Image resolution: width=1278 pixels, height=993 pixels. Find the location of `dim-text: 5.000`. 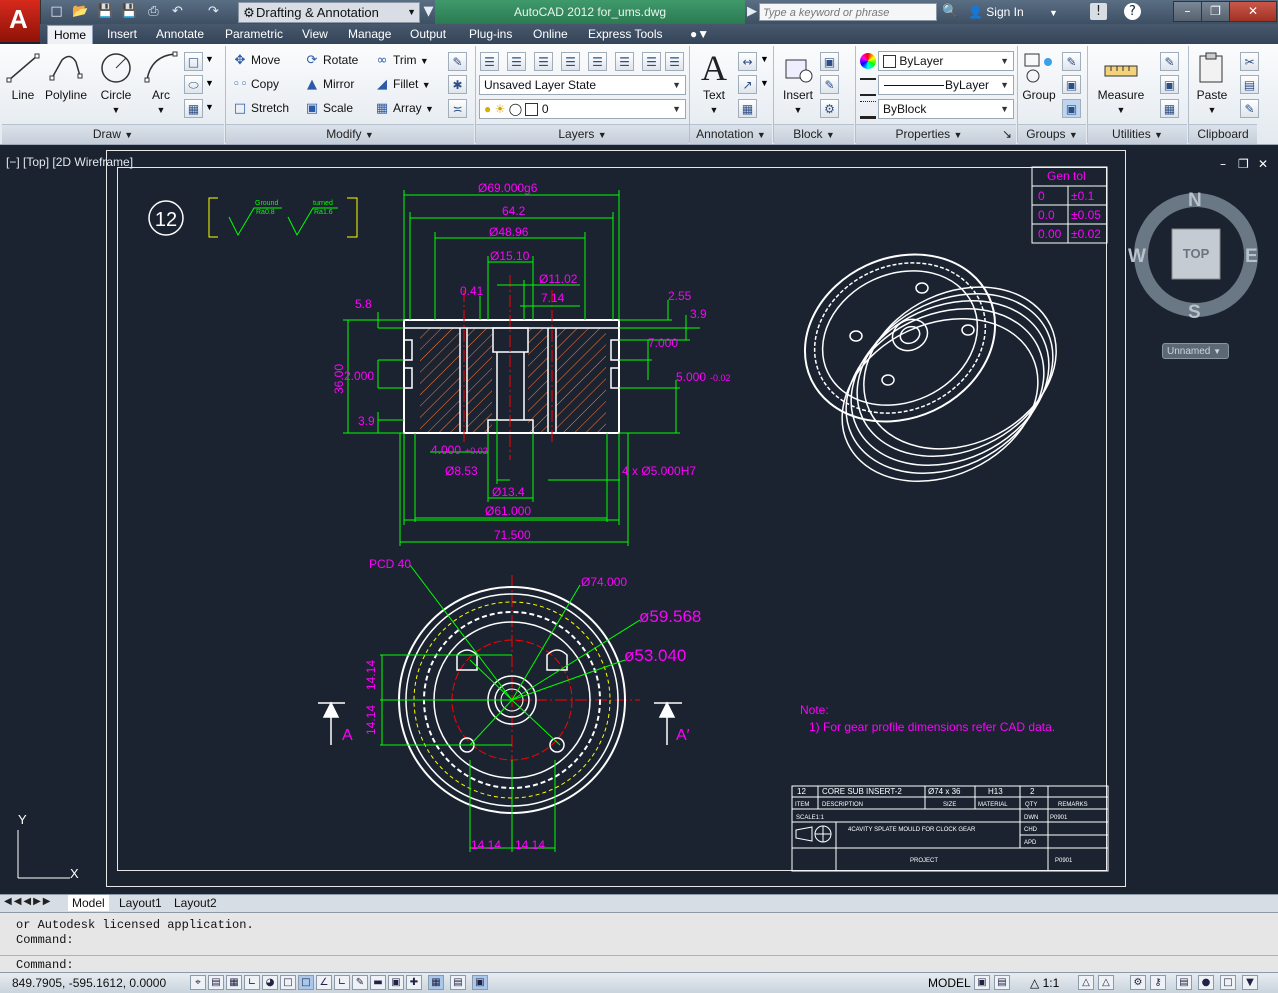

dim-text: 5.000 is located at coordinates (691, 377).